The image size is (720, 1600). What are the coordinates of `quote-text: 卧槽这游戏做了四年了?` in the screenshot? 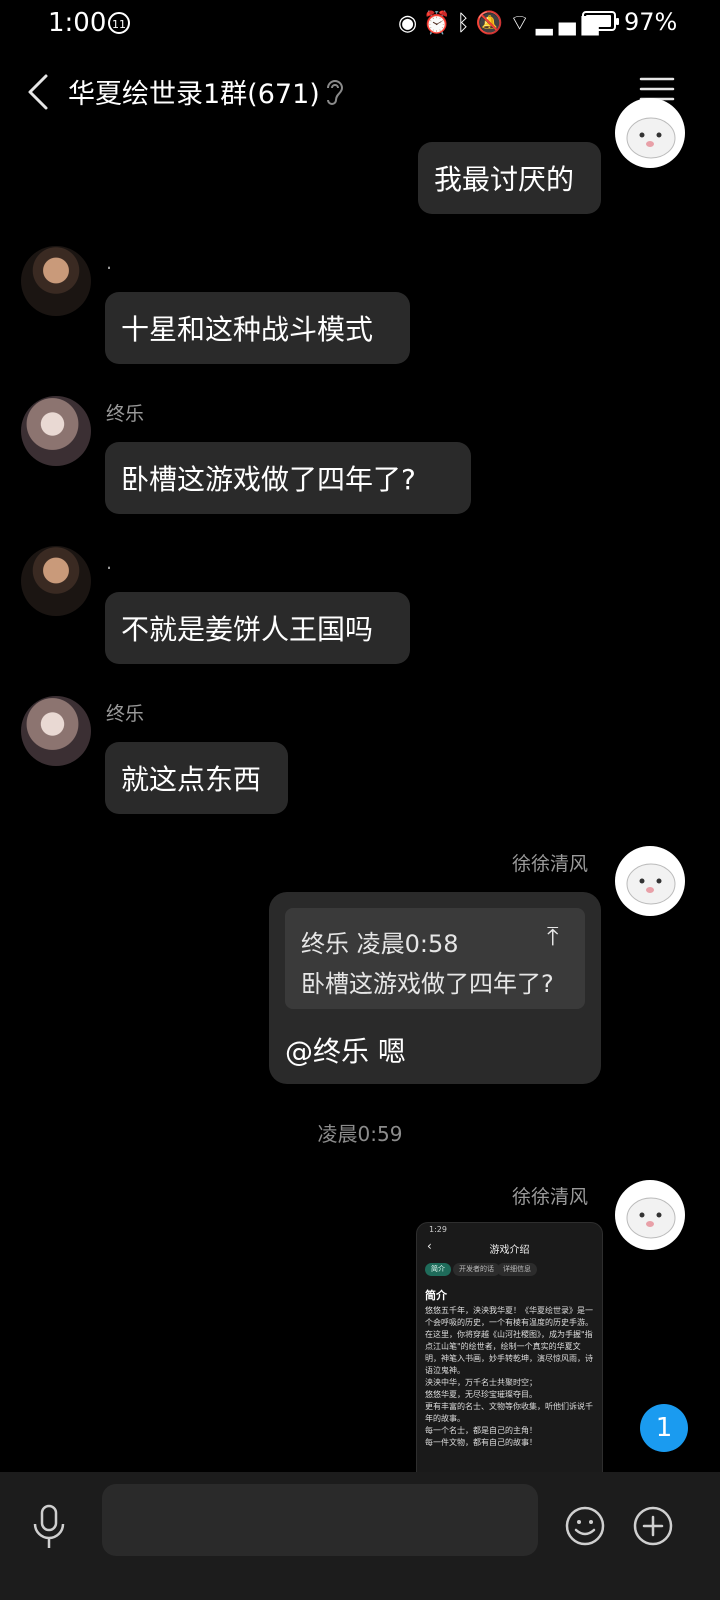 It's located at (427, 984).